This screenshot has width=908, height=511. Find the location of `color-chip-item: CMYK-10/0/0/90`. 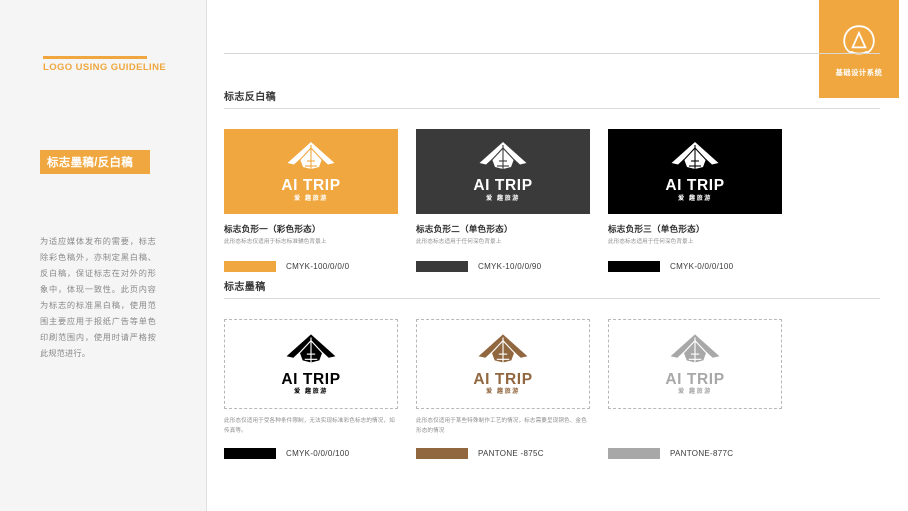

color-chip-item: CMYK-10/0/0/90 is located at coordinates (503, 266).